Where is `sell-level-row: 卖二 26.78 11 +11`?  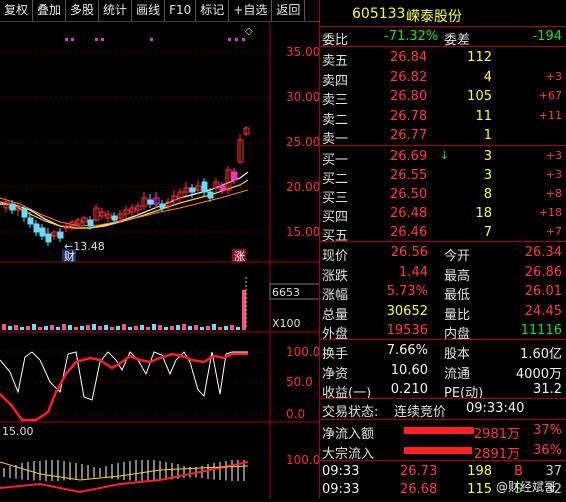
sell-level-row: 卖二 26.78 11 +11 is located at coordinates (442, 118).